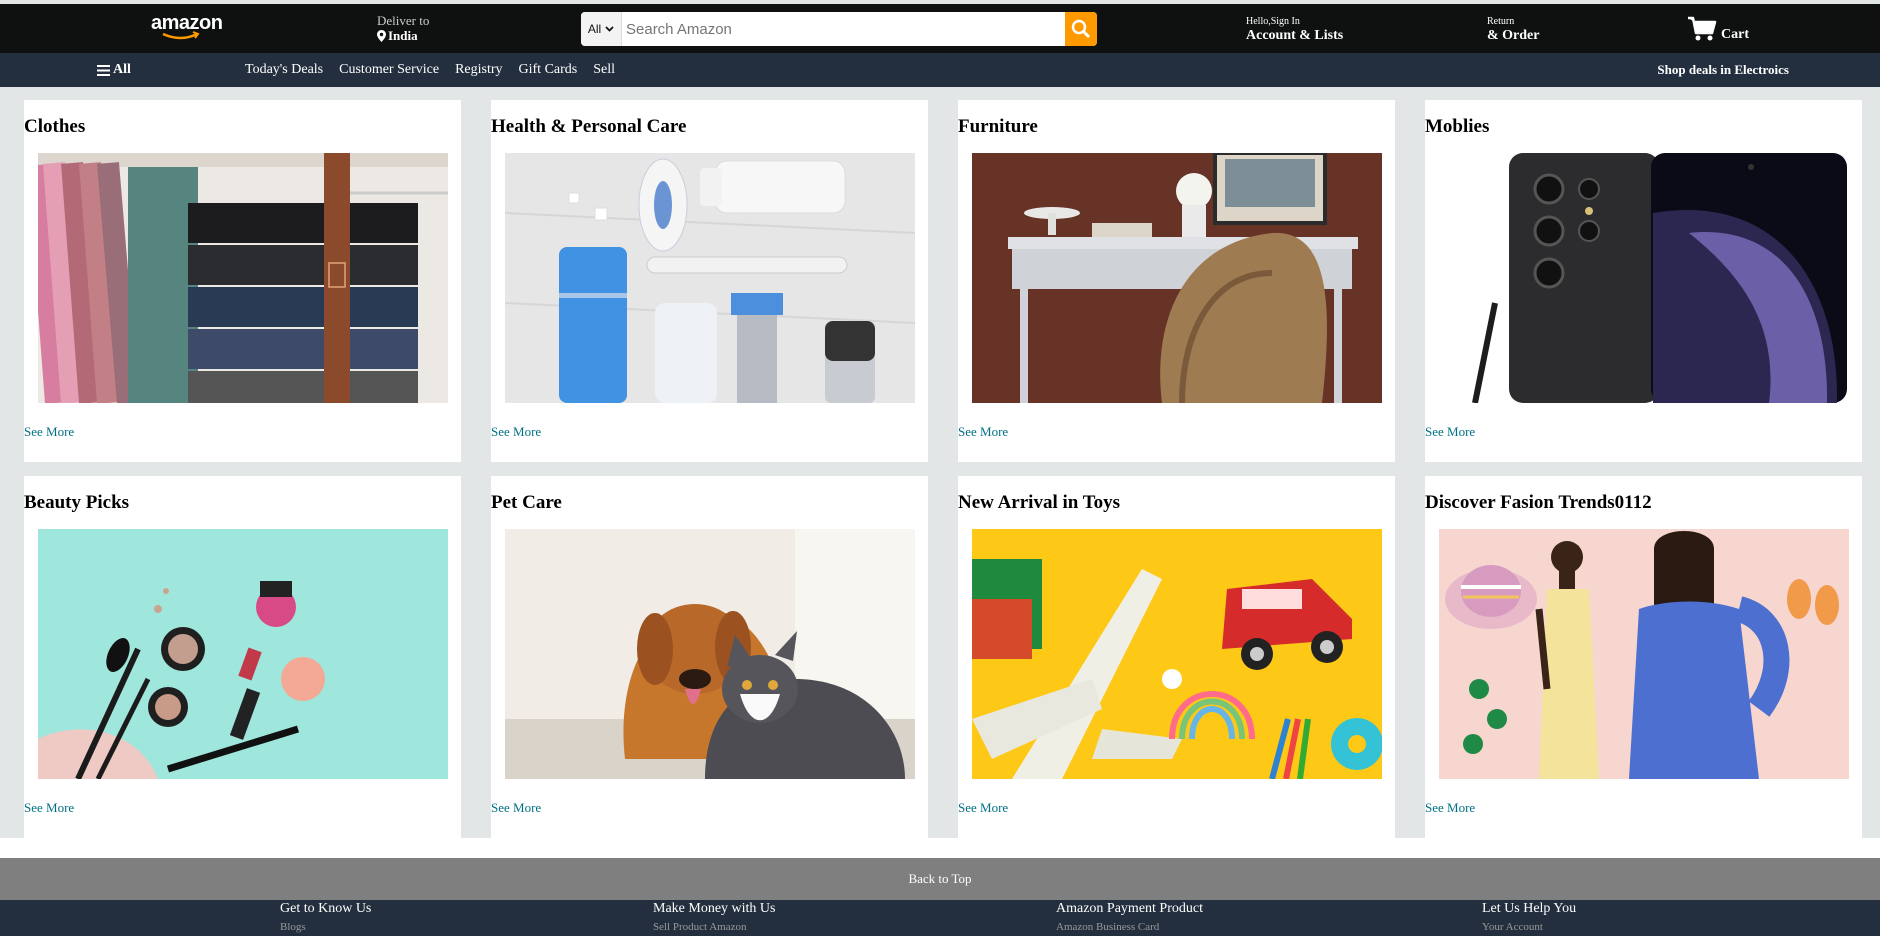 The width and height of the screenshot is (1880, 936). I want to click on search-icon, so click(1081, 29).